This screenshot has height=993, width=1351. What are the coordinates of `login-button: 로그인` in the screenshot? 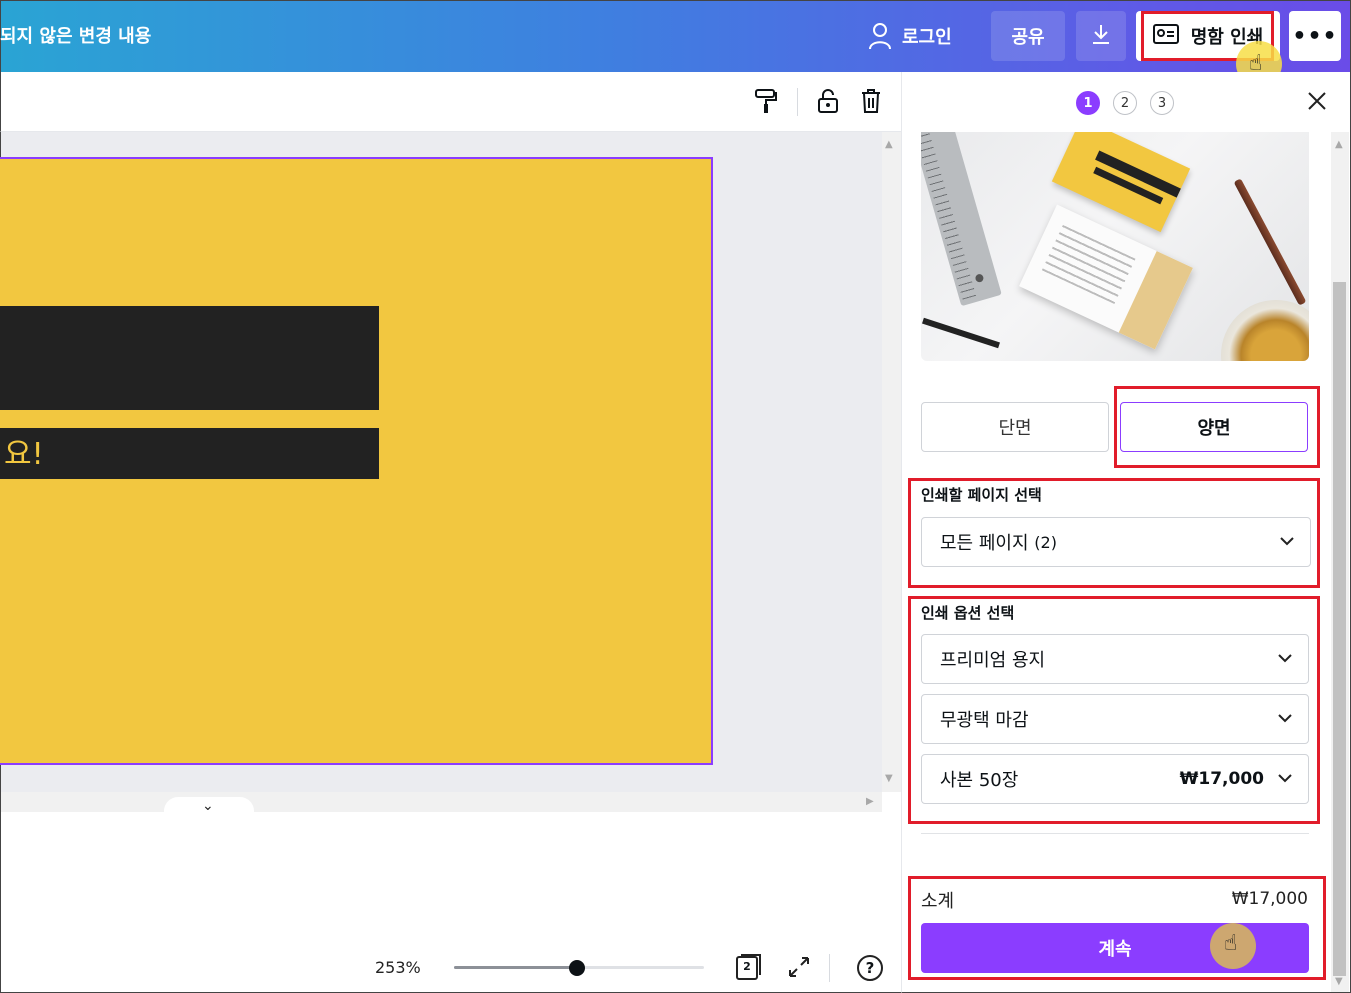 It's located at (910, 36).